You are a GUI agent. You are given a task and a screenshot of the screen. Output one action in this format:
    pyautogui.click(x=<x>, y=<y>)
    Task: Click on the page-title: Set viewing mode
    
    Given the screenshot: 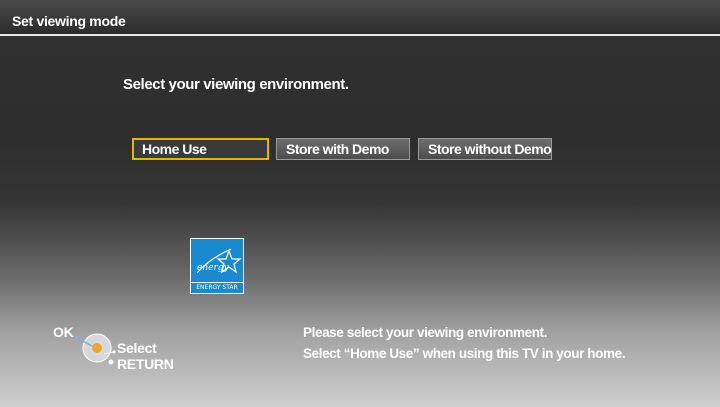 What is the action you would take?
    pyautogui.click(x=69, y=21)
    